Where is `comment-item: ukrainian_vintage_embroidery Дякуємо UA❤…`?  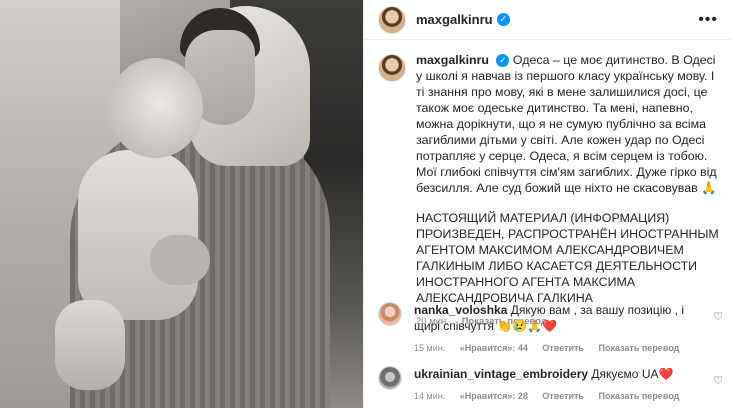
comment-item: ukrainian_vintage_embroidery Дякуємо UA❤… is located at coordinates (550, 385).